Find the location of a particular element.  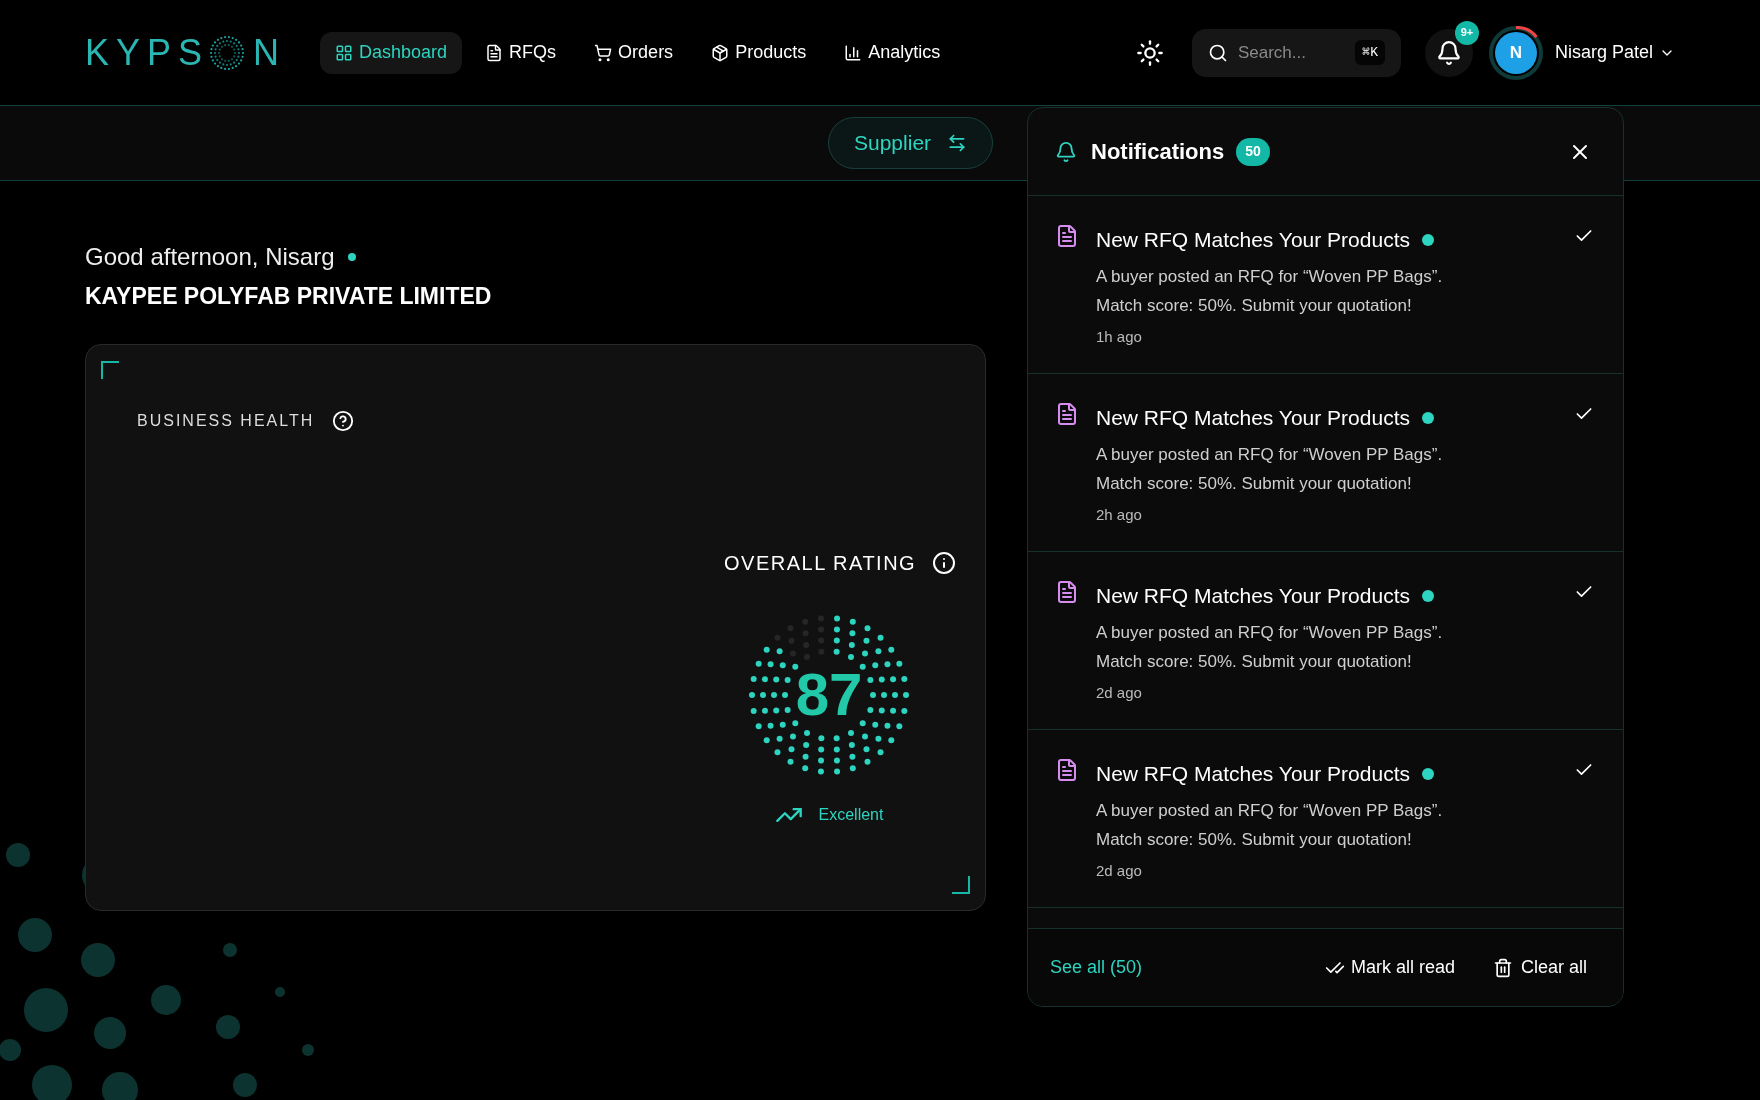

notification-time: 2h ago is located at coordinates (1119, 514).